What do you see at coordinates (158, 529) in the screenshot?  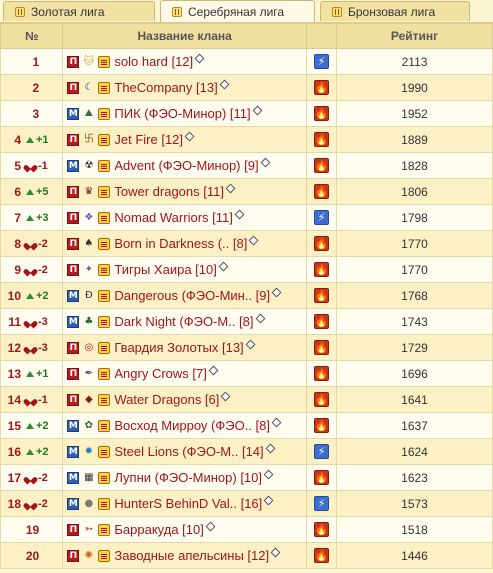 I see `clan-name-link: Барракуда [10]` at bounding box center [158, 529].